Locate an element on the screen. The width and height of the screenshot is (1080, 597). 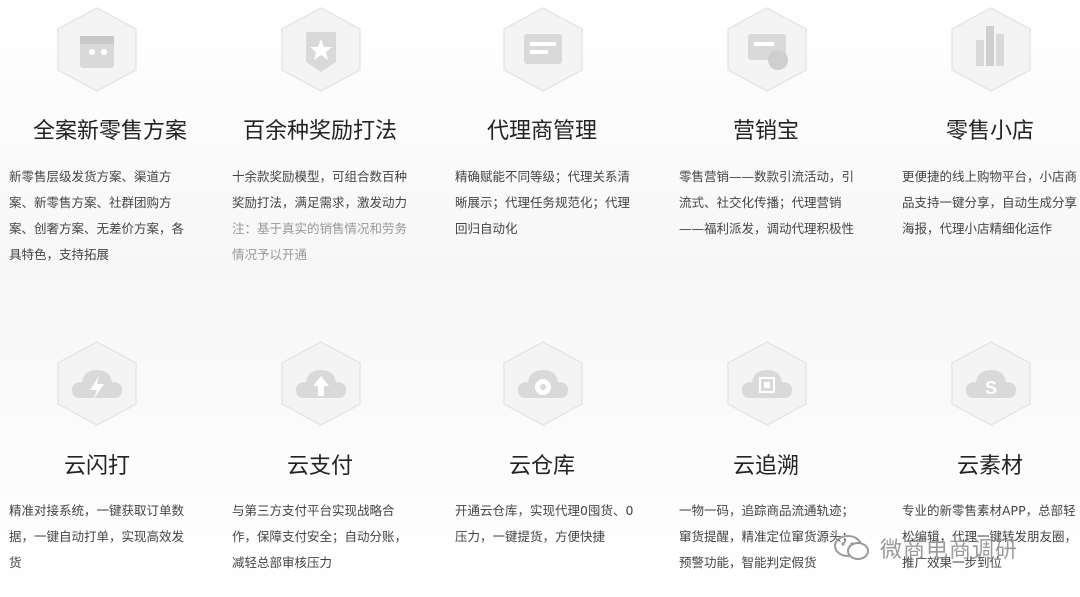
feature-title: 云闪打 is located at coordinates (96, 466).